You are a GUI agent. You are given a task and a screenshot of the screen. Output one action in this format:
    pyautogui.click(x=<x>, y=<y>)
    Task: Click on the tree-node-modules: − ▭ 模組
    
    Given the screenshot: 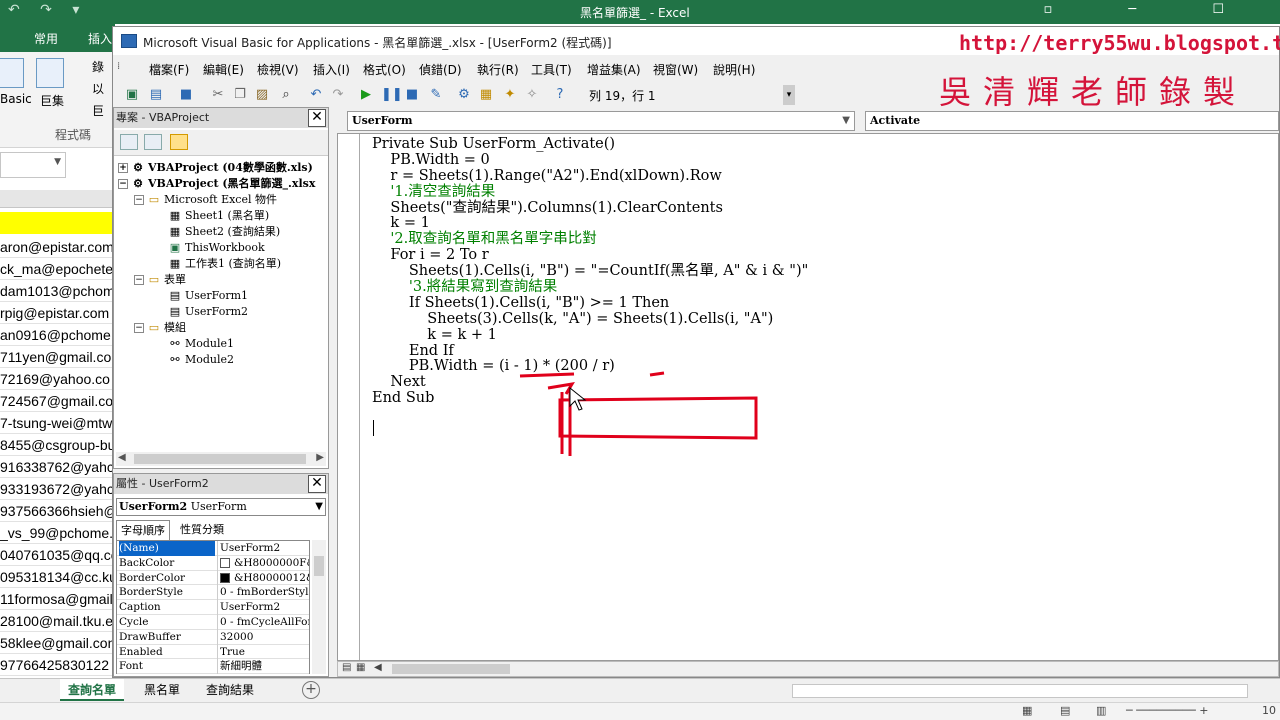 What is the action you would take?
    pyautogui.click(x=160, y=328)
    